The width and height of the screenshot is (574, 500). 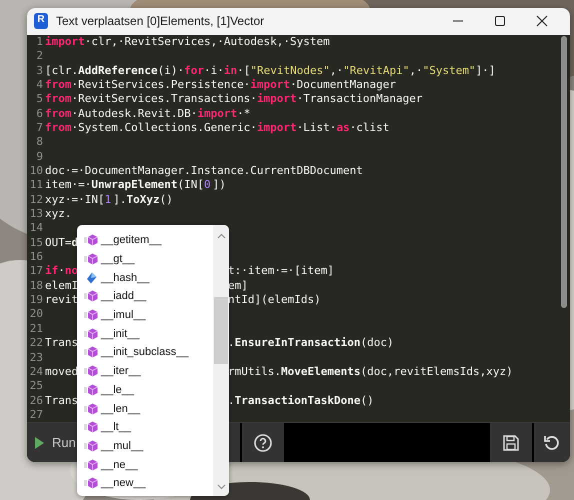 I want to click on line-number: 26, so click(x=36, y=401).